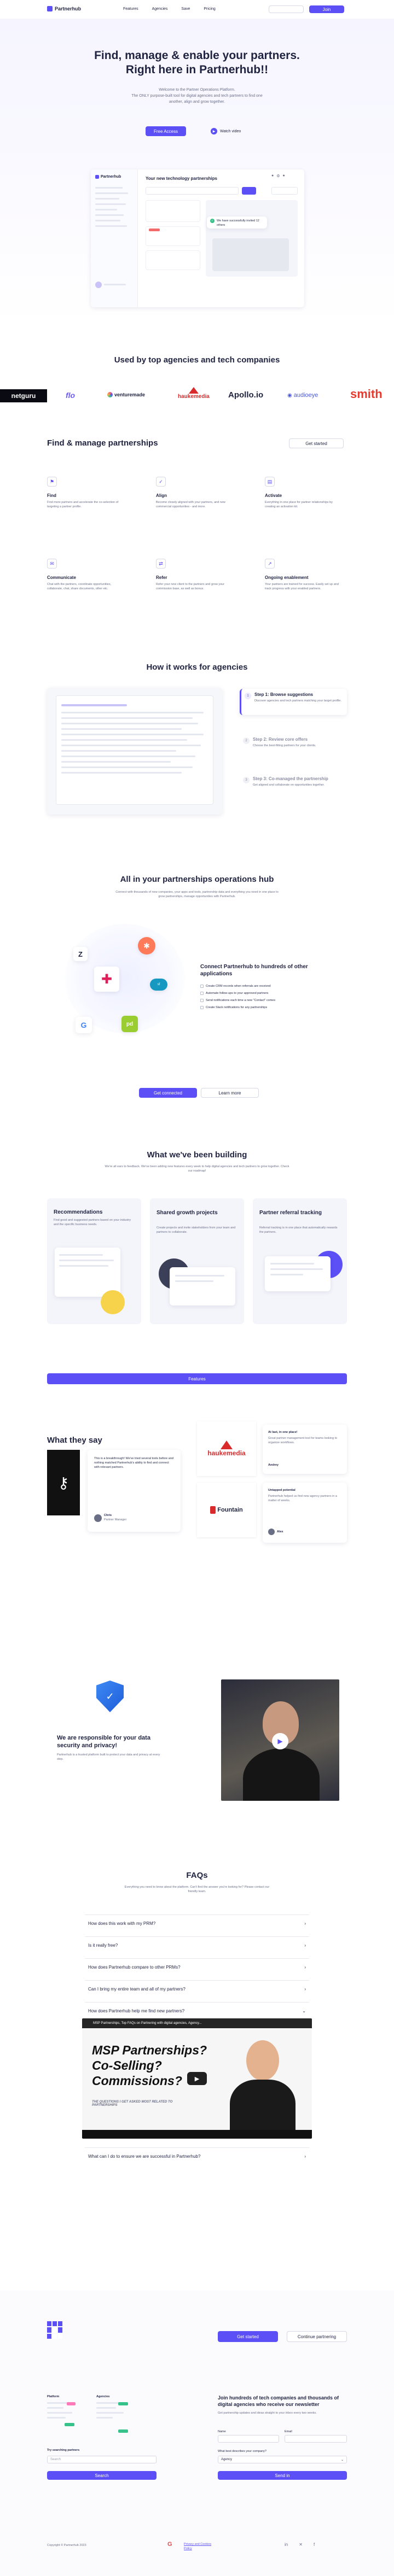  What do you see at coordinates (230, 1093) in the screenshot?
I see `hub-learn-button: Learn more` at bounding box center [230, 1093].